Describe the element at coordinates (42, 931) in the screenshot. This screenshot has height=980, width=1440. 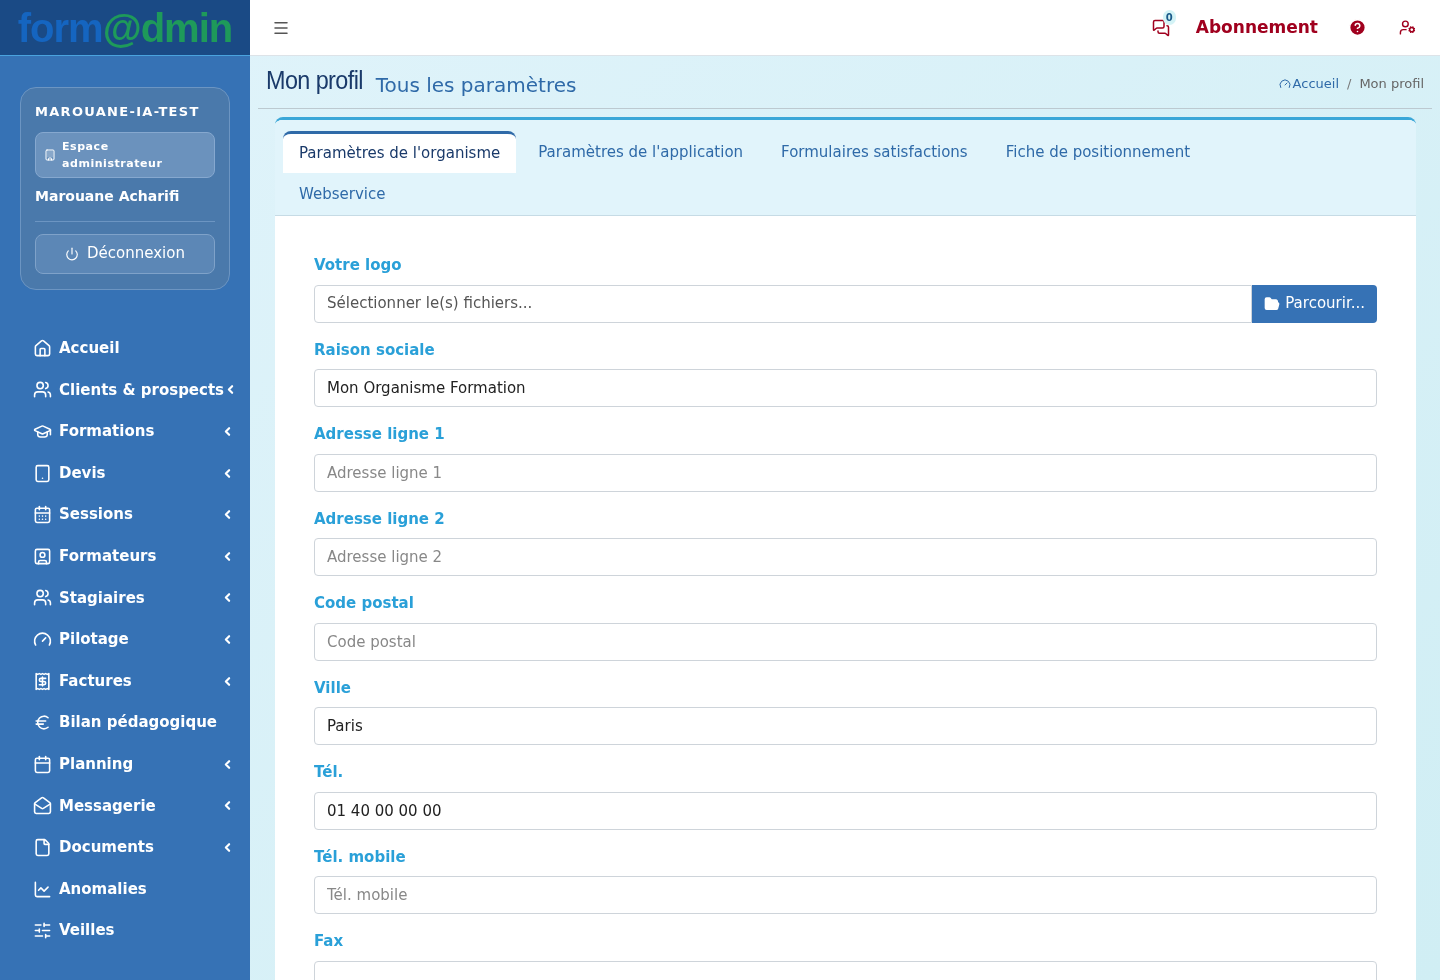
I see `sliders-icon` at that location.